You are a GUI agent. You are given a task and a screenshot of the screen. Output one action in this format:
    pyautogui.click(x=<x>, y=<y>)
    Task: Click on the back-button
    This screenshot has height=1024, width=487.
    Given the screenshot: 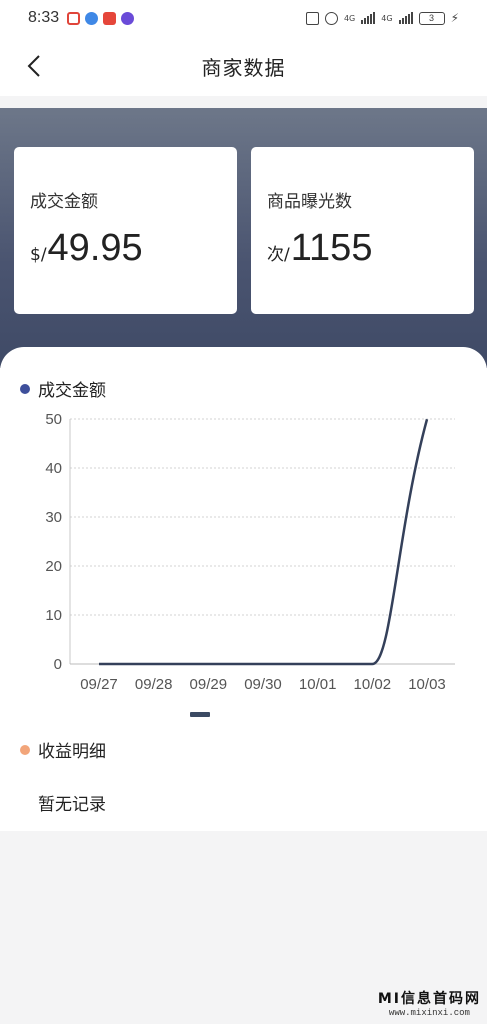 What is the action you would take?
    pyautogui.click(x=34, y=66)
    